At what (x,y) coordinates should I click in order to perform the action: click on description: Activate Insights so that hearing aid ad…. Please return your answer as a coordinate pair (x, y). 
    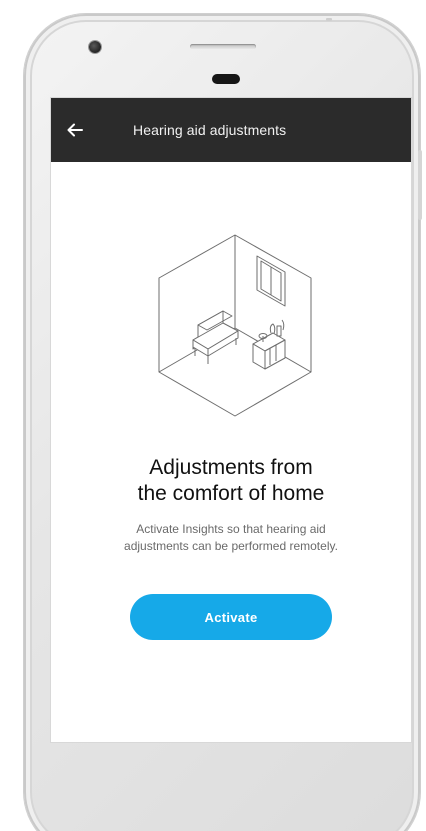
    Looking at the image, I should click on (231, 538).